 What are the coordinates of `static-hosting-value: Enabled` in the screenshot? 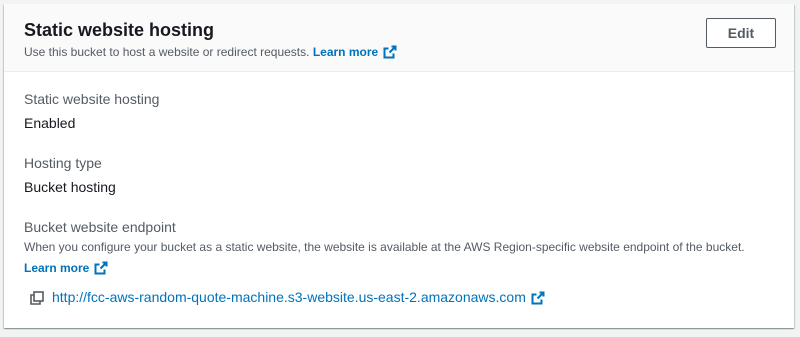 It's located at (50, 123).